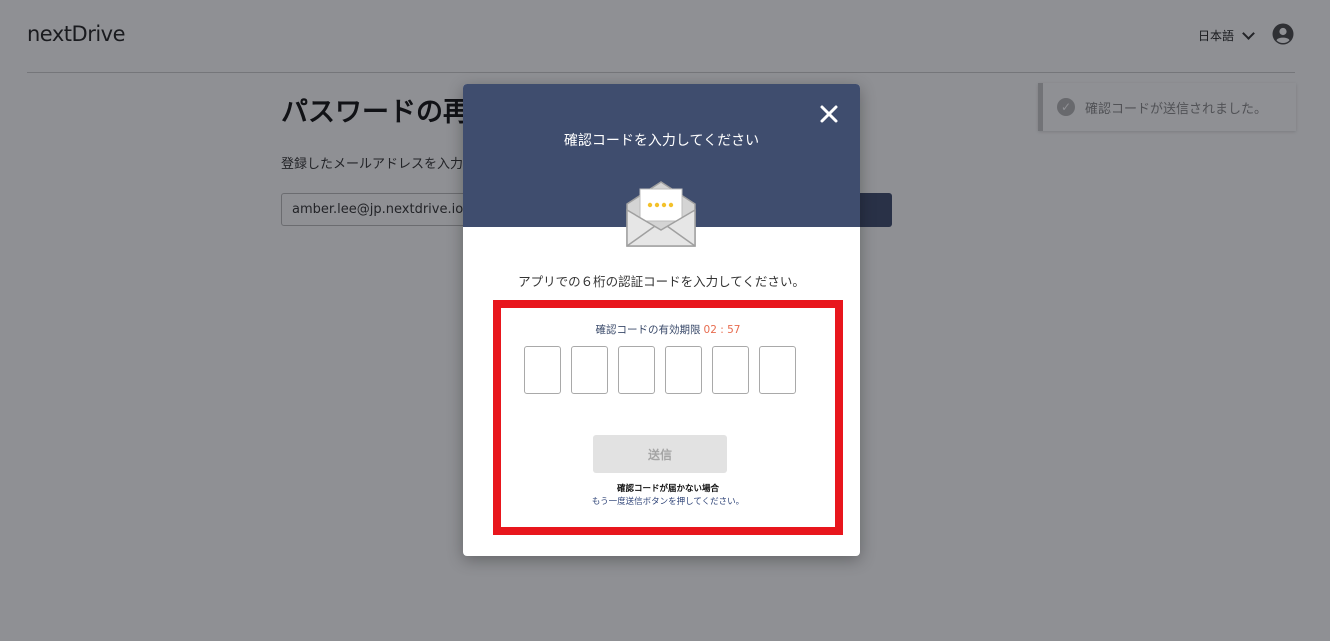 This screenshot has height=641, width=1330. What do you see at coordinates (661, 141) in the screenshot?
I see `modal-title: 確認コードを入力してください` at bounding box center [661, 141].